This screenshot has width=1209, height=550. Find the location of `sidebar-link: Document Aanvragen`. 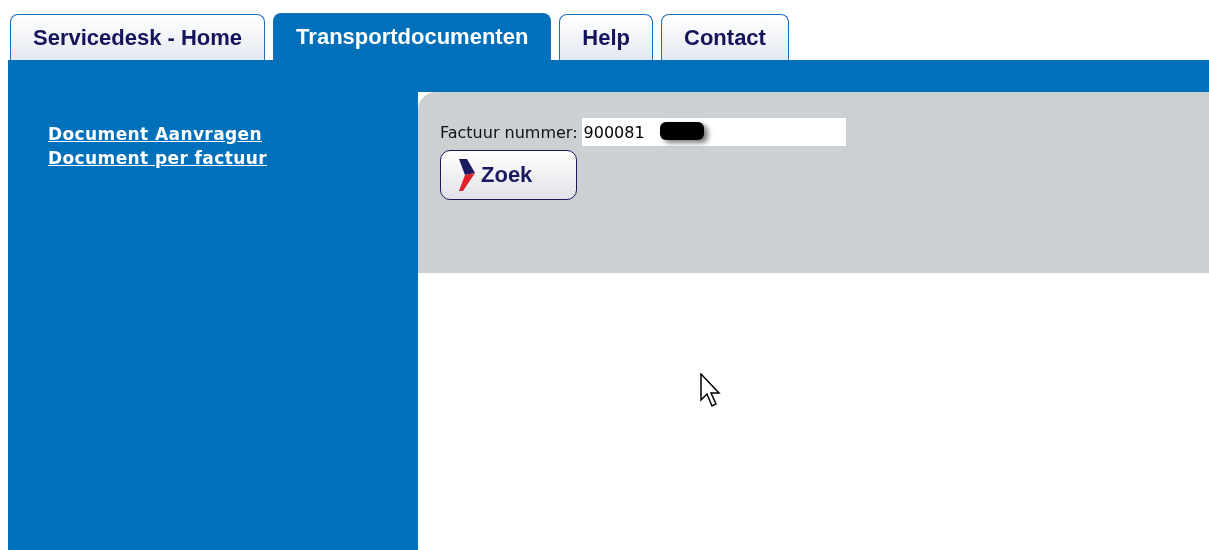

sidebar-link: Document Aanvragen is located at coordinates (233, 134).